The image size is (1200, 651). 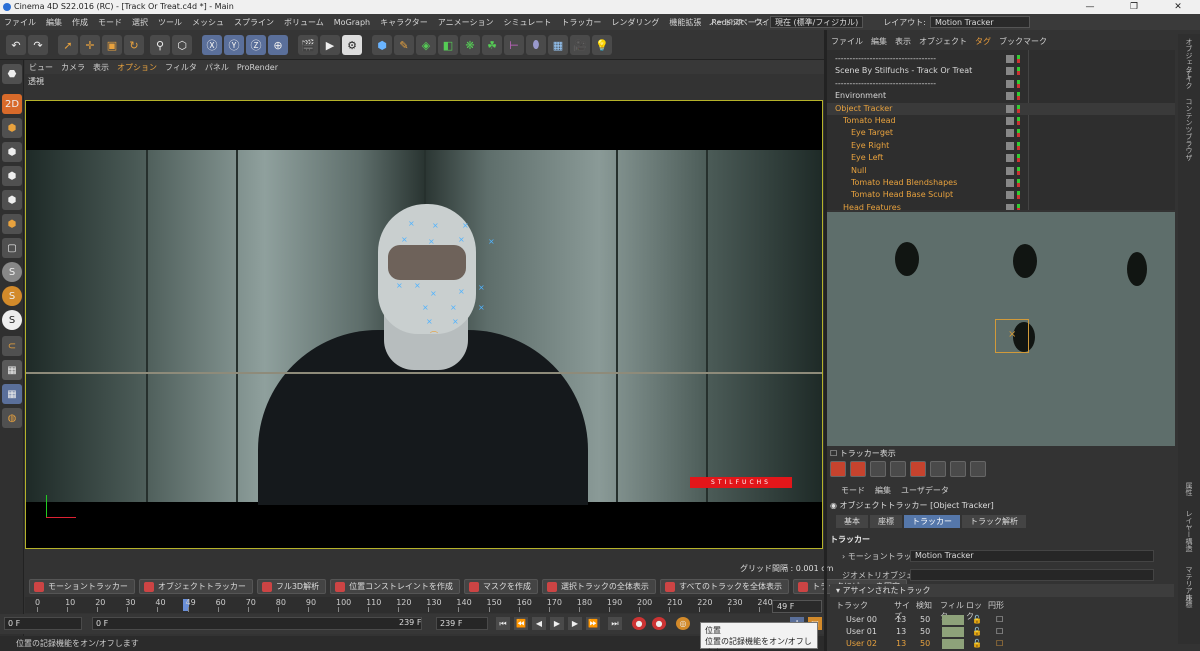 What do you see at coordinates (521, 623) in the screenshot?
I see `prev-key-icon: ⏪` at bounding box center [521, 623].